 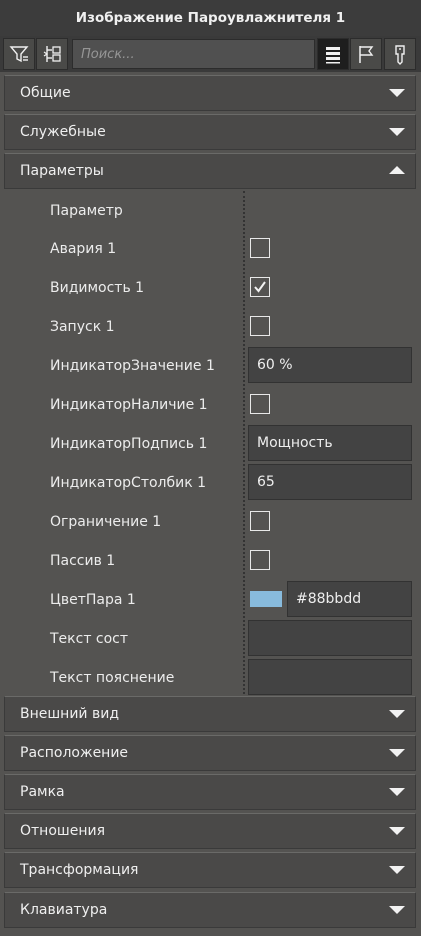 I want to click on section-frame: Рамка, so click(x=210, y=792).